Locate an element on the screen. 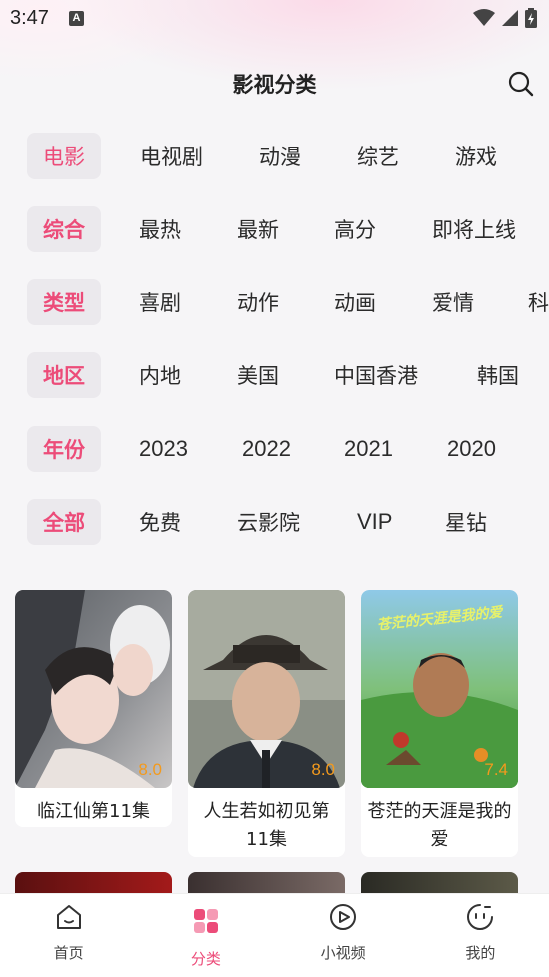  filter-chip-selected: 年份 is located at coordinates (64, 449).